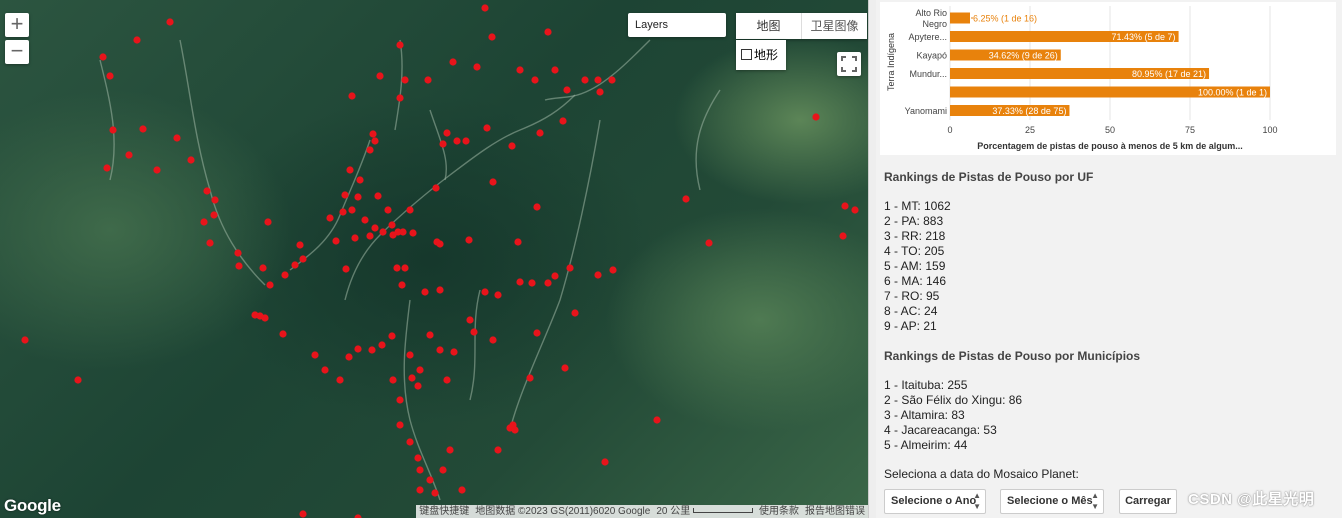 The width and height of the screenshot is (1342, 518). I want to click on keyboard-shortcuts-link: 键盘快捷键, so click(444, 511).